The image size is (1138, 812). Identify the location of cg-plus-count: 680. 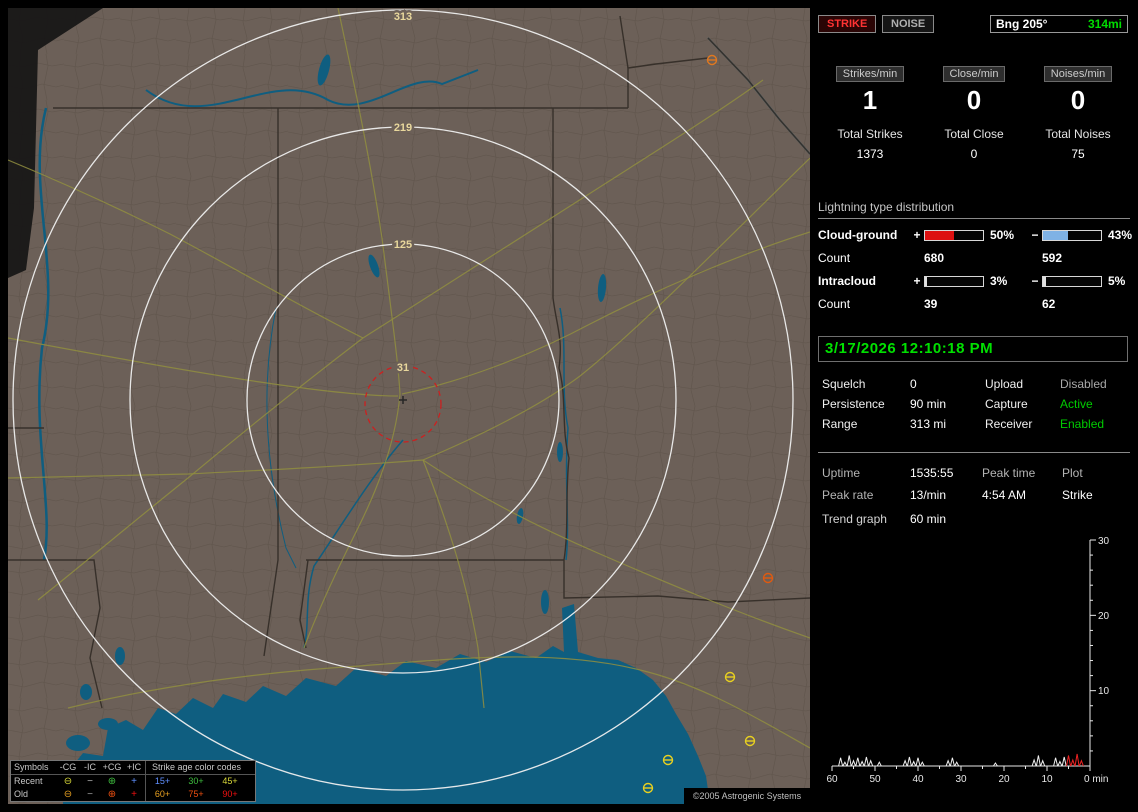
(934, 258).